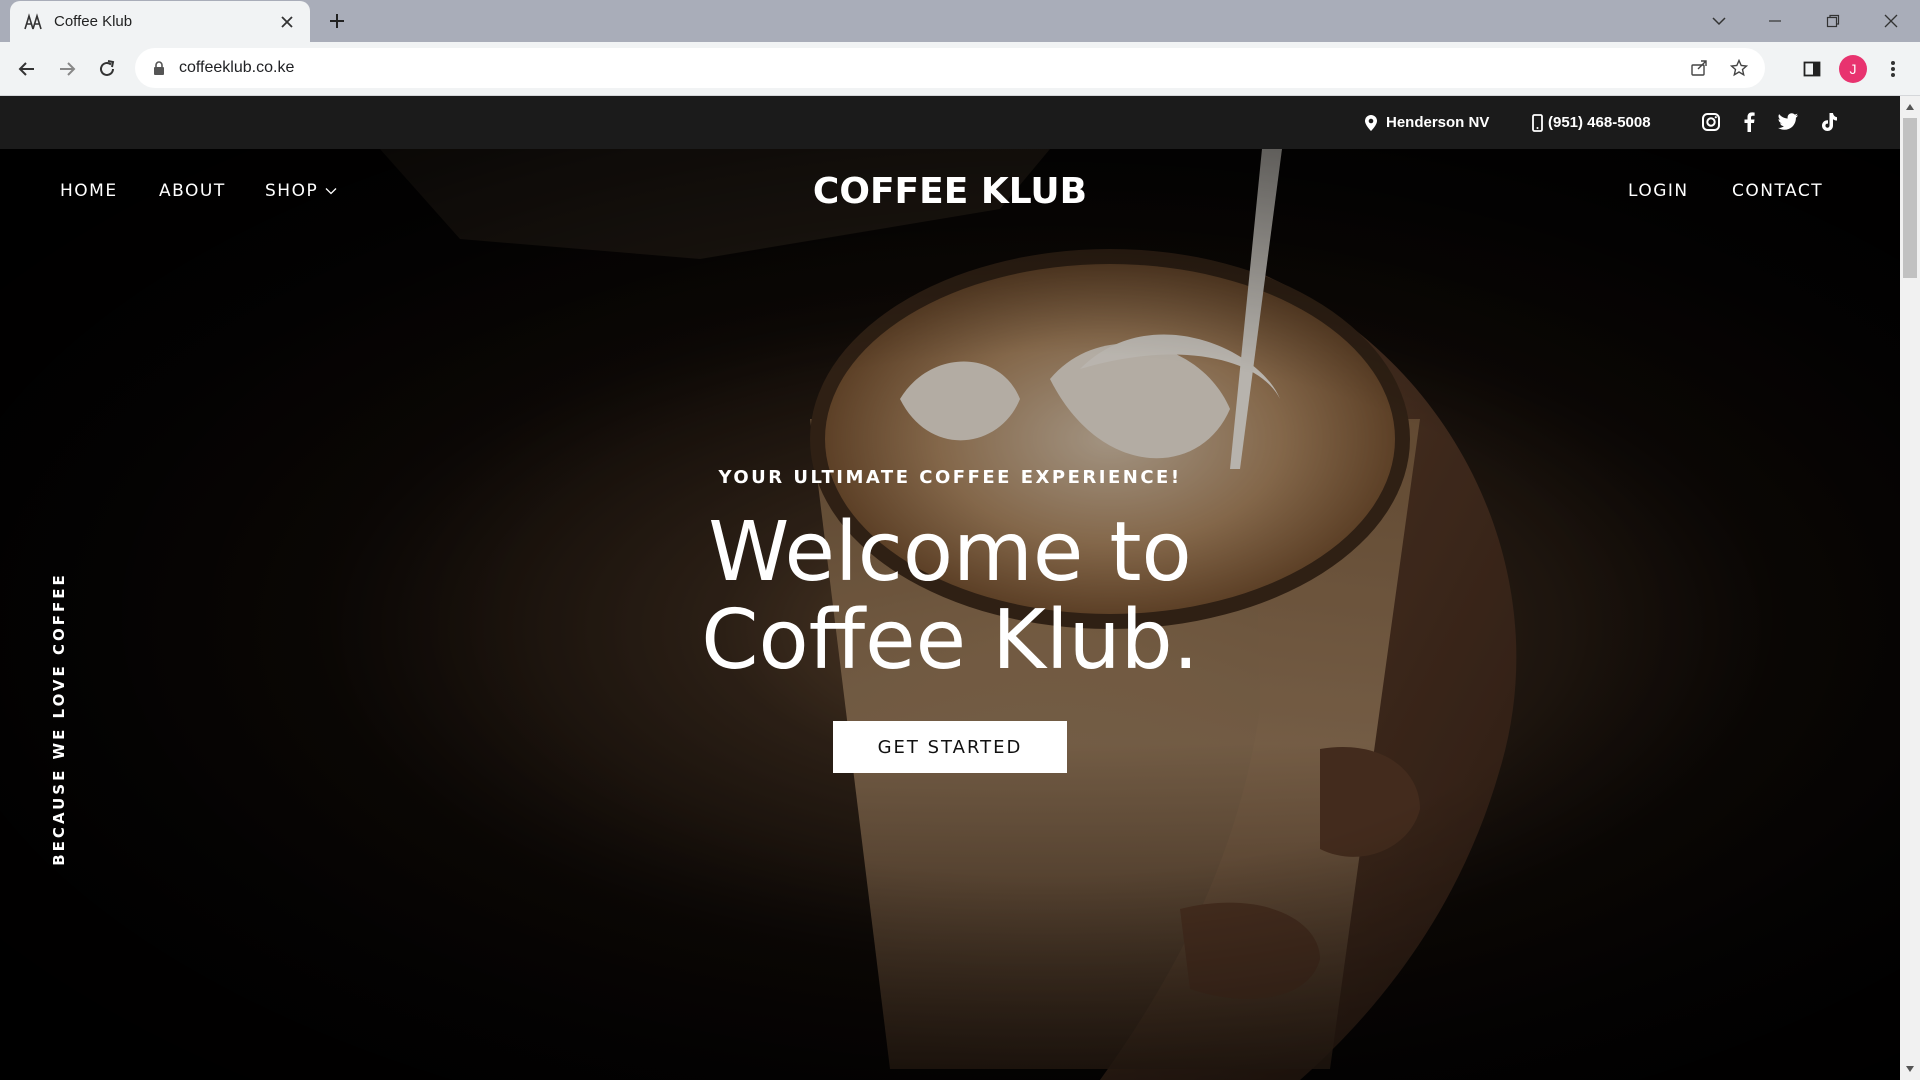  What do you see at coordinates (287, 22) in the screenshot?
I see `close-icon` at bounding box center [287, 22].